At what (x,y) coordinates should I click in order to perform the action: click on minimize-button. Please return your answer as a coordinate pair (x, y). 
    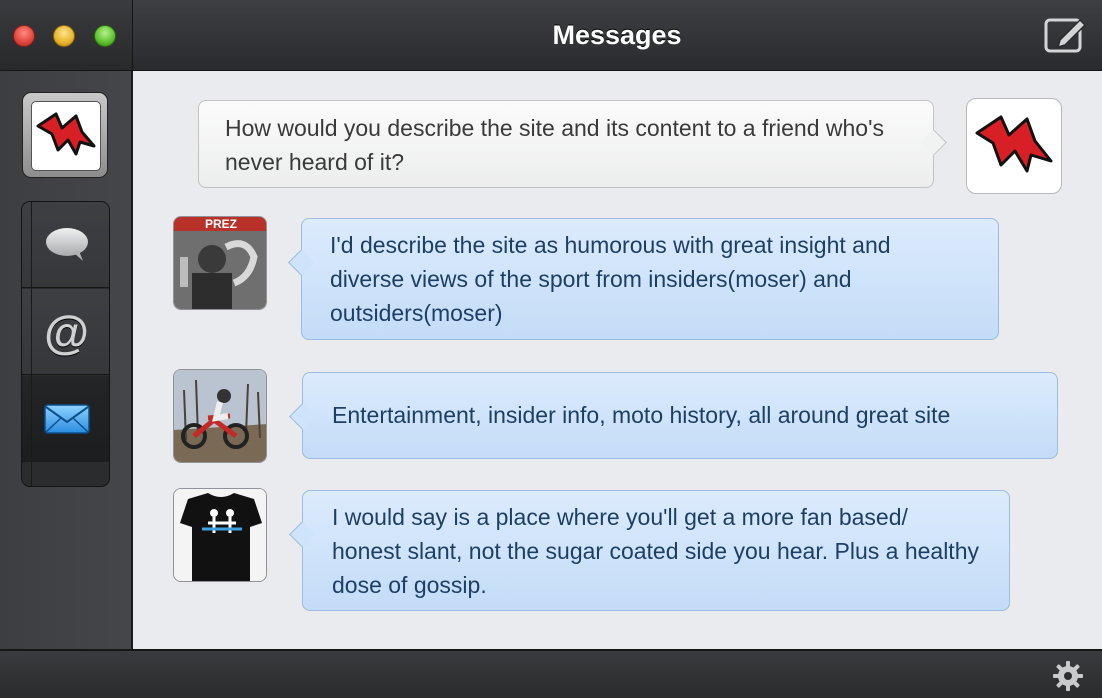
    Looking at the image, I should click on (64, 36).